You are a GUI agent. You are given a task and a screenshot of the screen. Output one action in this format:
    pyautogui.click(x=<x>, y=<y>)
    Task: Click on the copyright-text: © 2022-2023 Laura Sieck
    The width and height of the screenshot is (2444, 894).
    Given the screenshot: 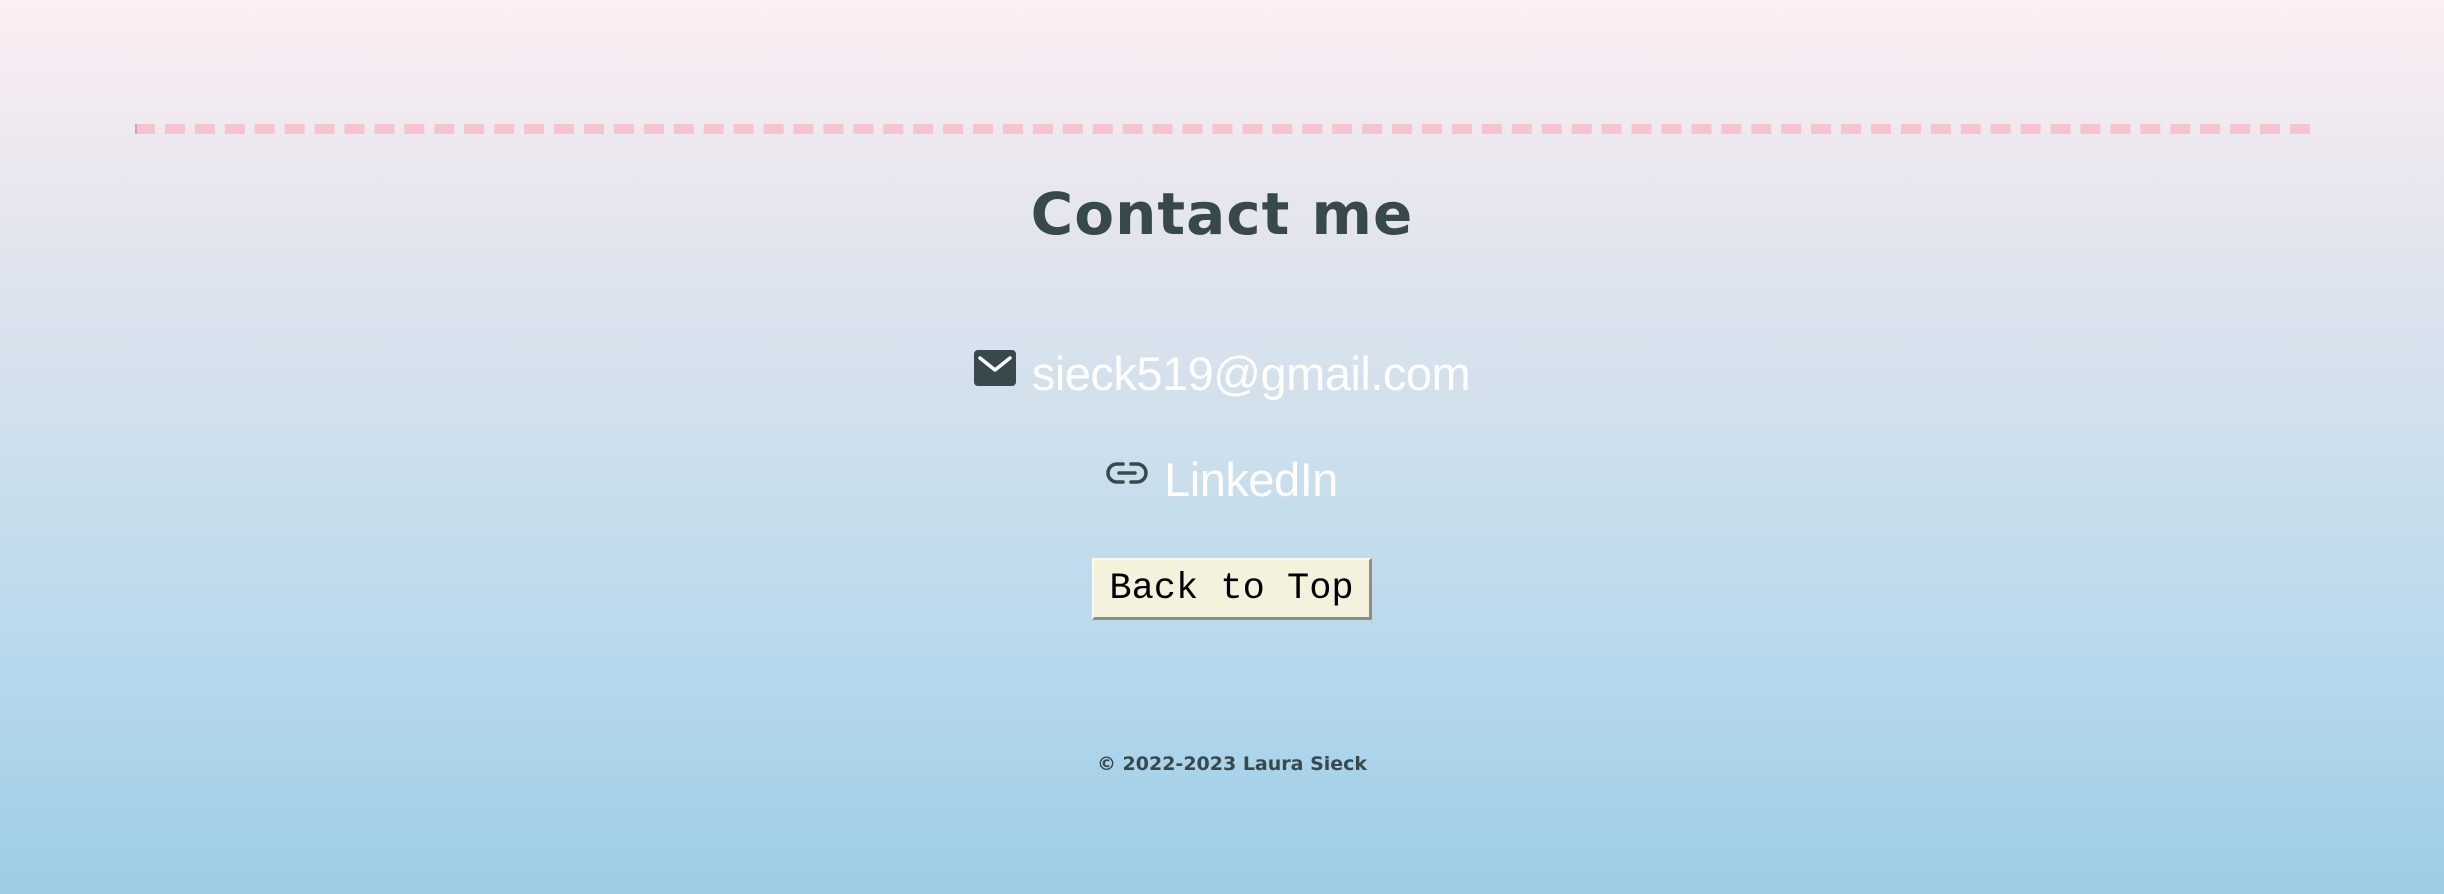 What is the action you would take?
    pyautogui.click(x=1232, y=764)
    